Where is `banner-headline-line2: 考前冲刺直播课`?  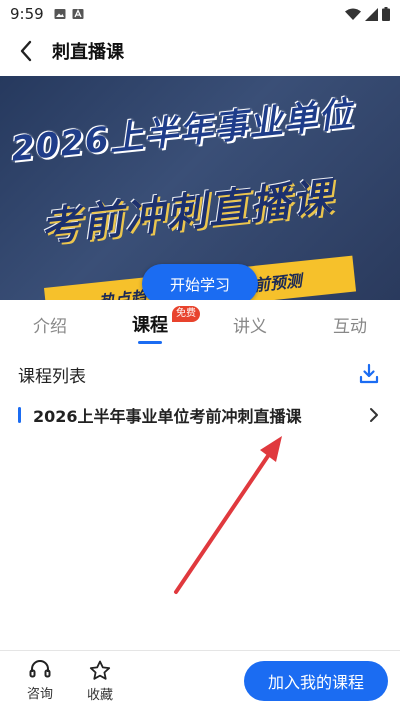
banner-headline-line2: 考前冲刺直播课 is located at coordinates (187, 213).